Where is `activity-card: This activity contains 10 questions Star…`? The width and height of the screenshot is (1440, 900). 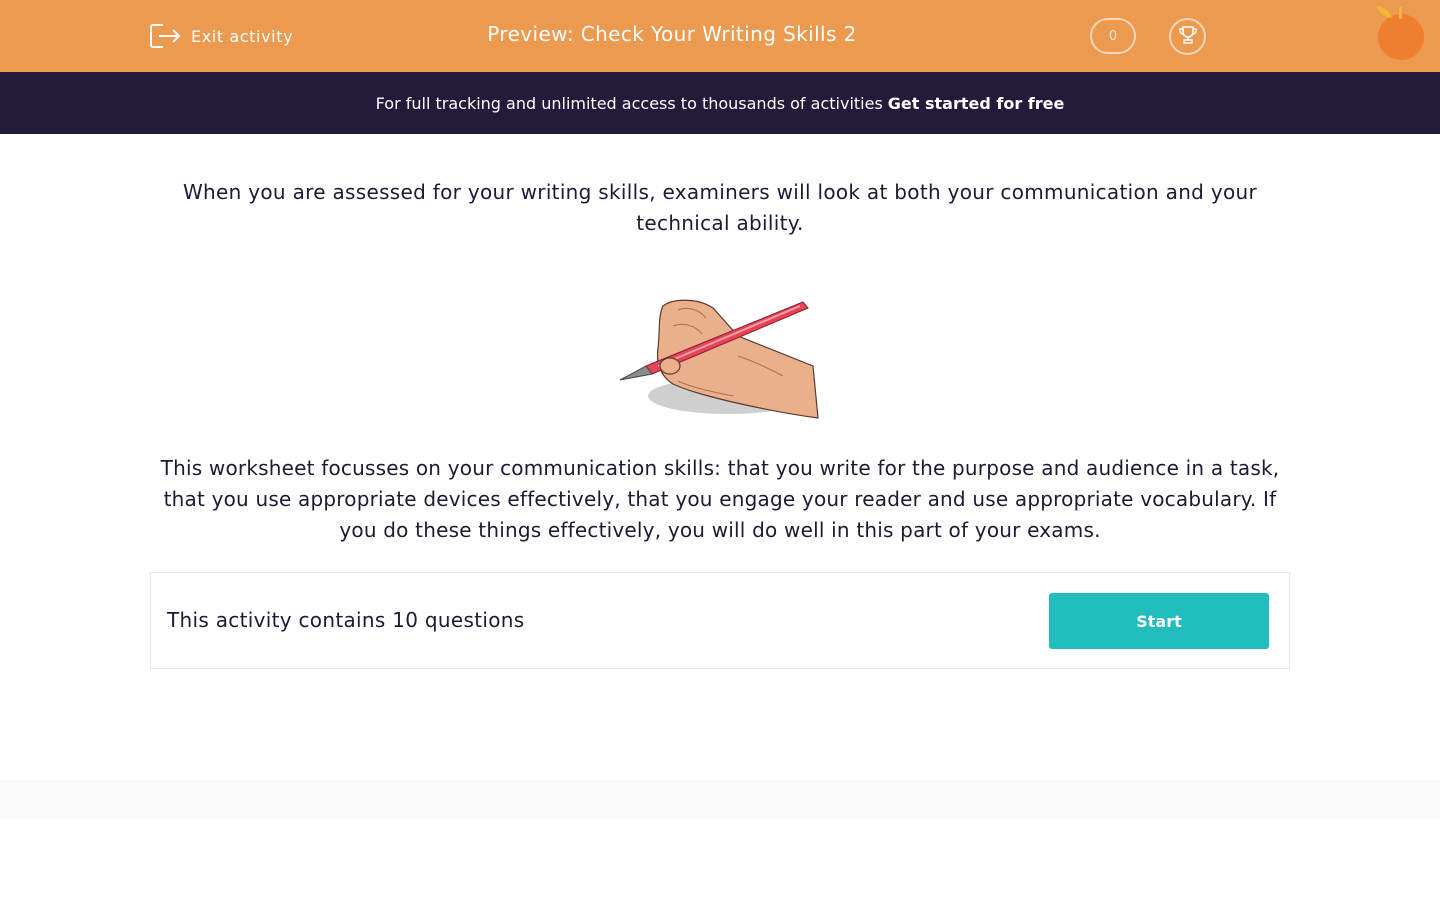 activity-card: This activity contains 10 questions Star… is located at coordinates (720, 620).